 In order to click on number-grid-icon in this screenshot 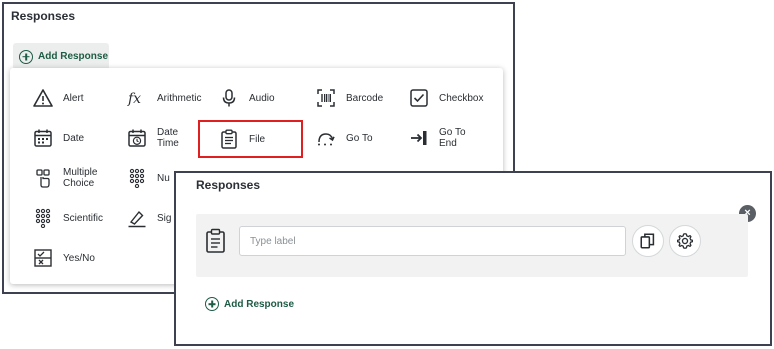, I will do `click(137, 178)`.